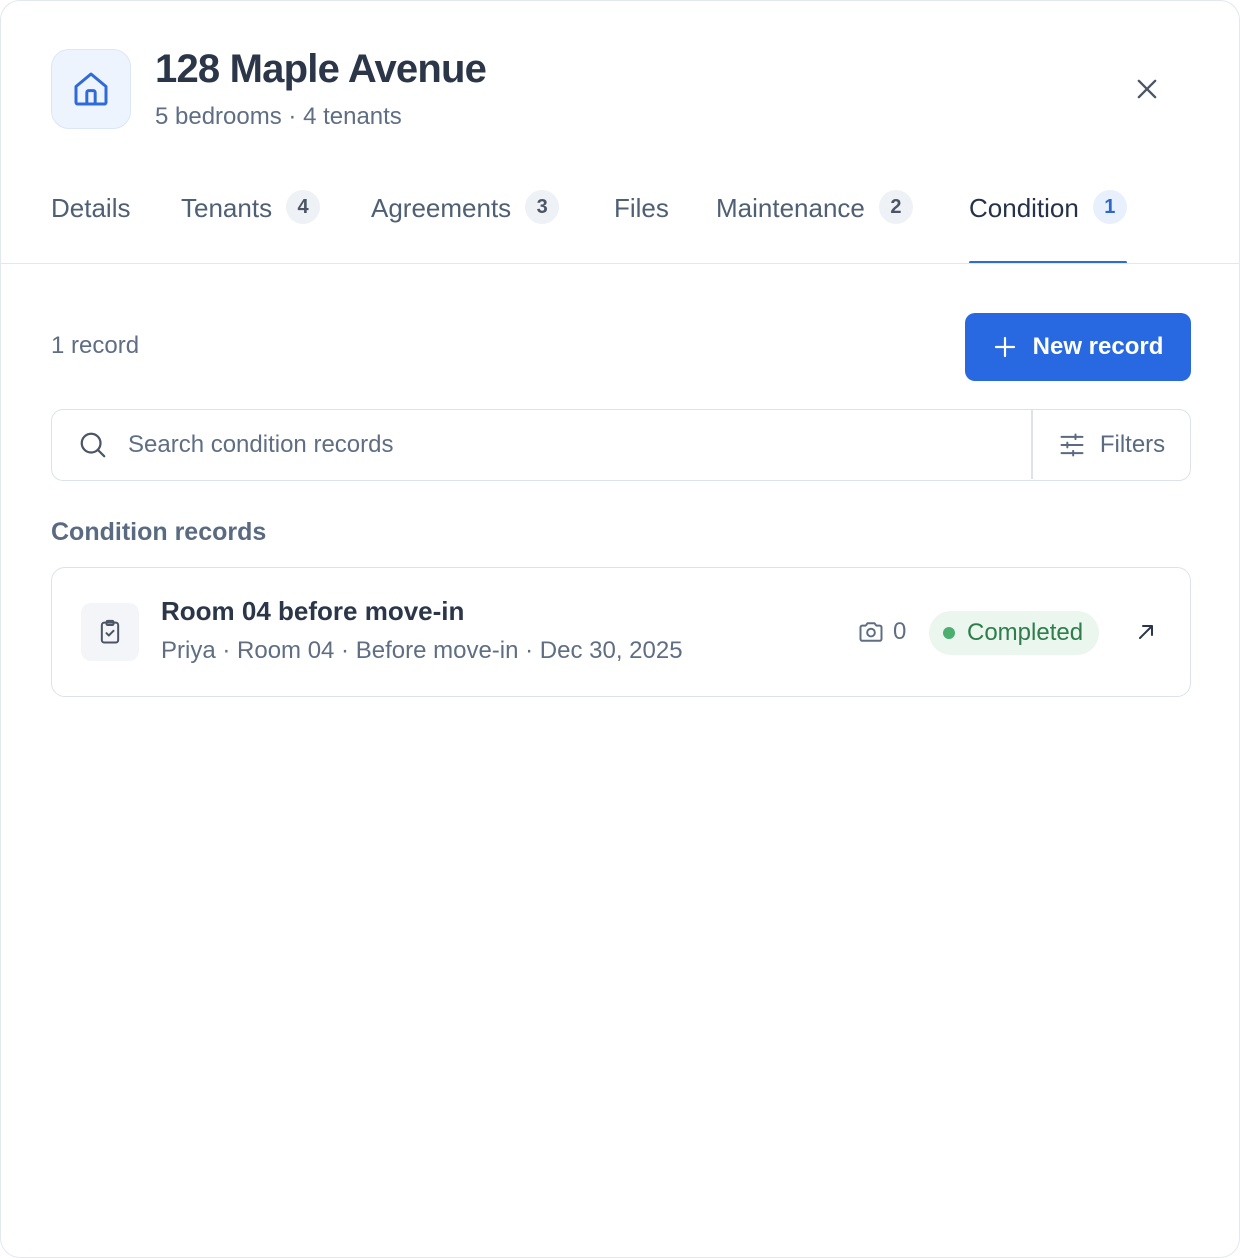 This screenshot has height=1258, width=1240. Describe the element at coordinates (91, 208) in the screenshot. I see `tab-label: Details` at that location.